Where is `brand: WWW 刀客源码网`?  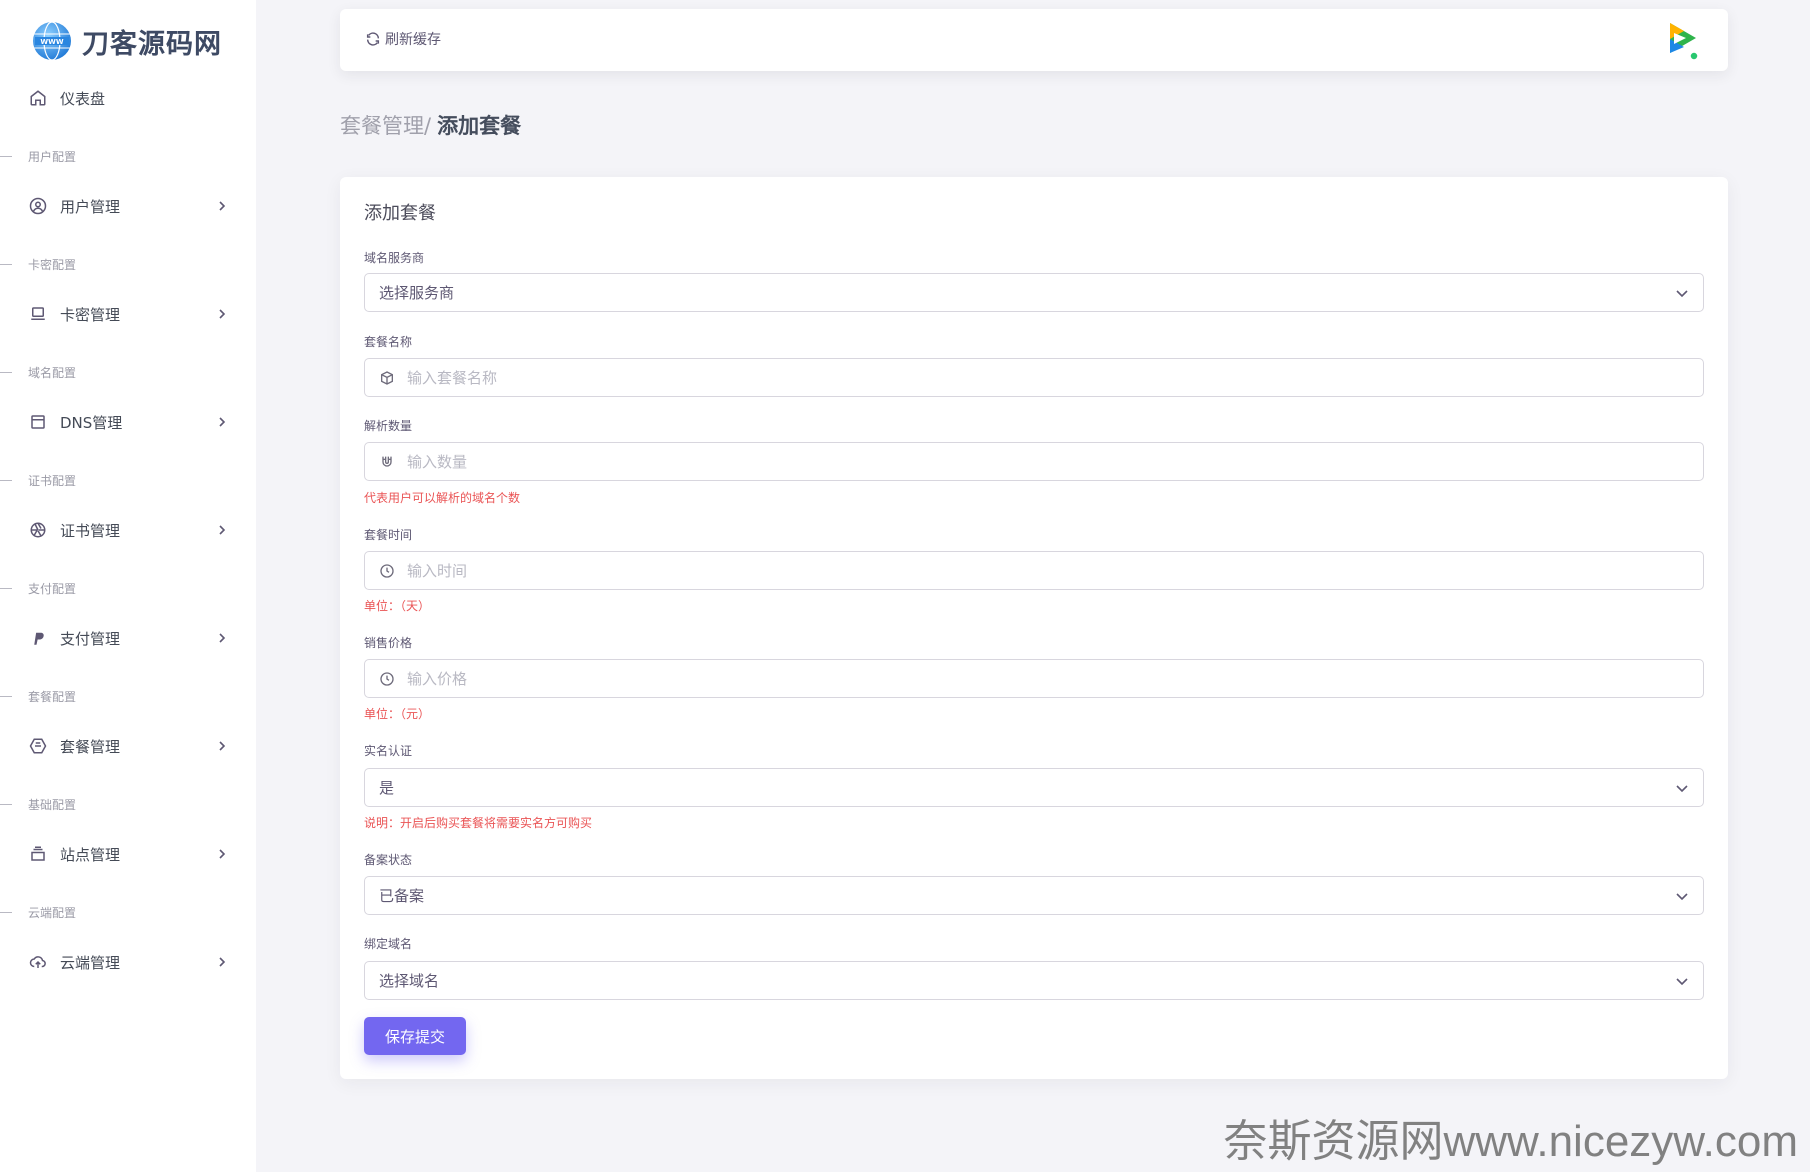 brand: WWW 刀客源码网 is located at coordinates (127, 41).